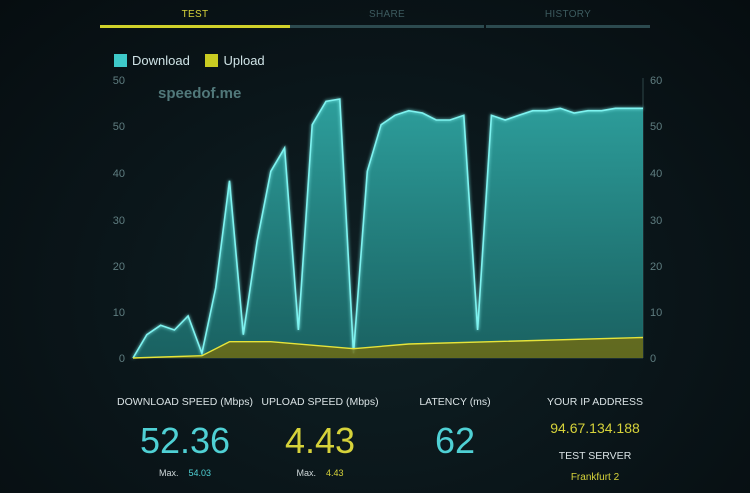 The width and height of the screenshot is (750, 493). What do you see at coordinates (119, 221) in the screenshot?
I see `y-left-tick-label: 30` at bounding box center [119, 221].